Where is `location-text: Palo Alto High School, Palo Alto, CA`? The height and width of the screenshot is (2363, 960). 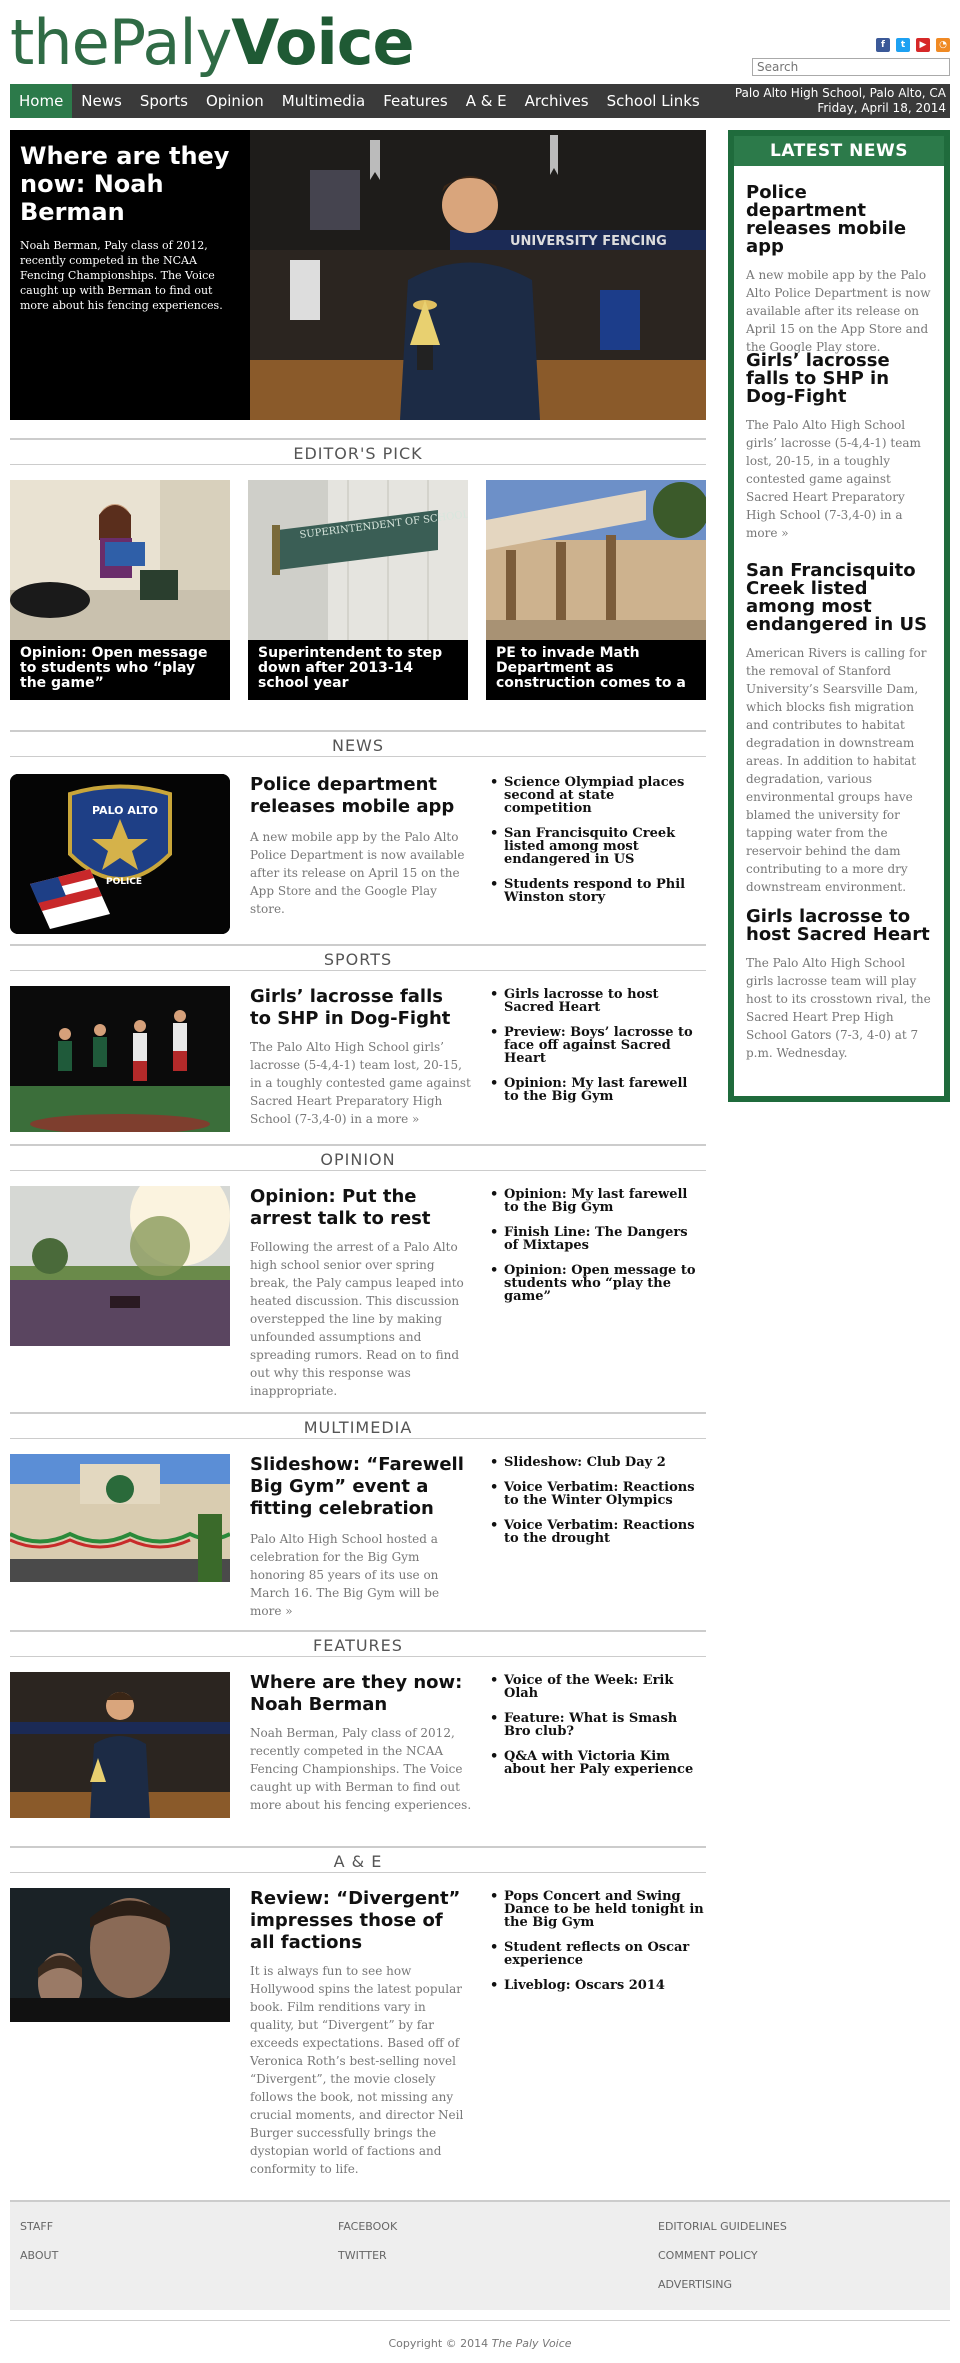 location-text: Palo Alto High School, Palo Alto, CA is located at coordinates (840, 93).